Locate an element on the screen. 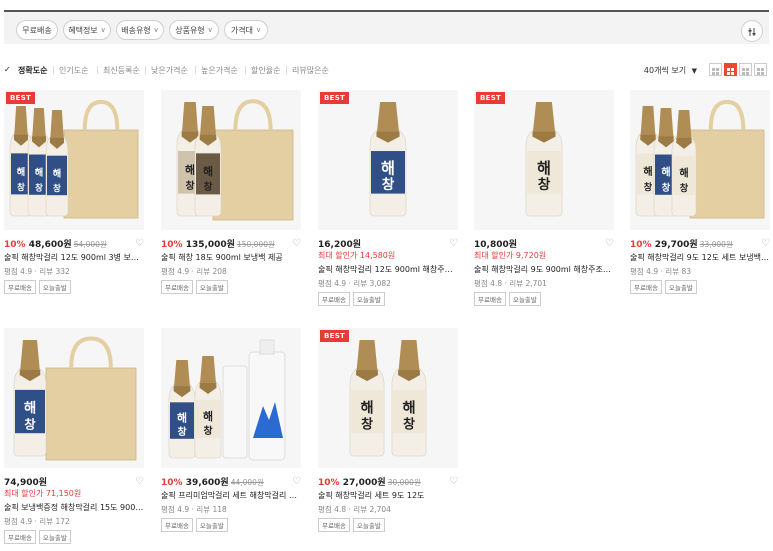 The width and height of the screenshot is (773, 551). view-tile-button is located at coordinates (760, 69).